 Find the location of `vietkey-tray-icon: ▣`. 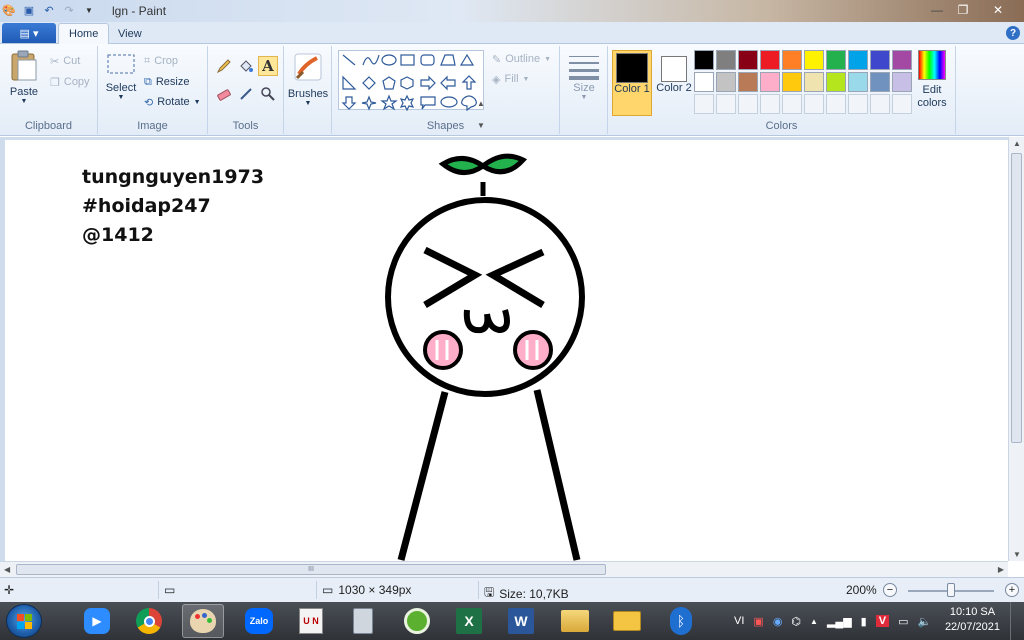

vietkey-tray-icon: ▣ is located at coordinates (758, 621).